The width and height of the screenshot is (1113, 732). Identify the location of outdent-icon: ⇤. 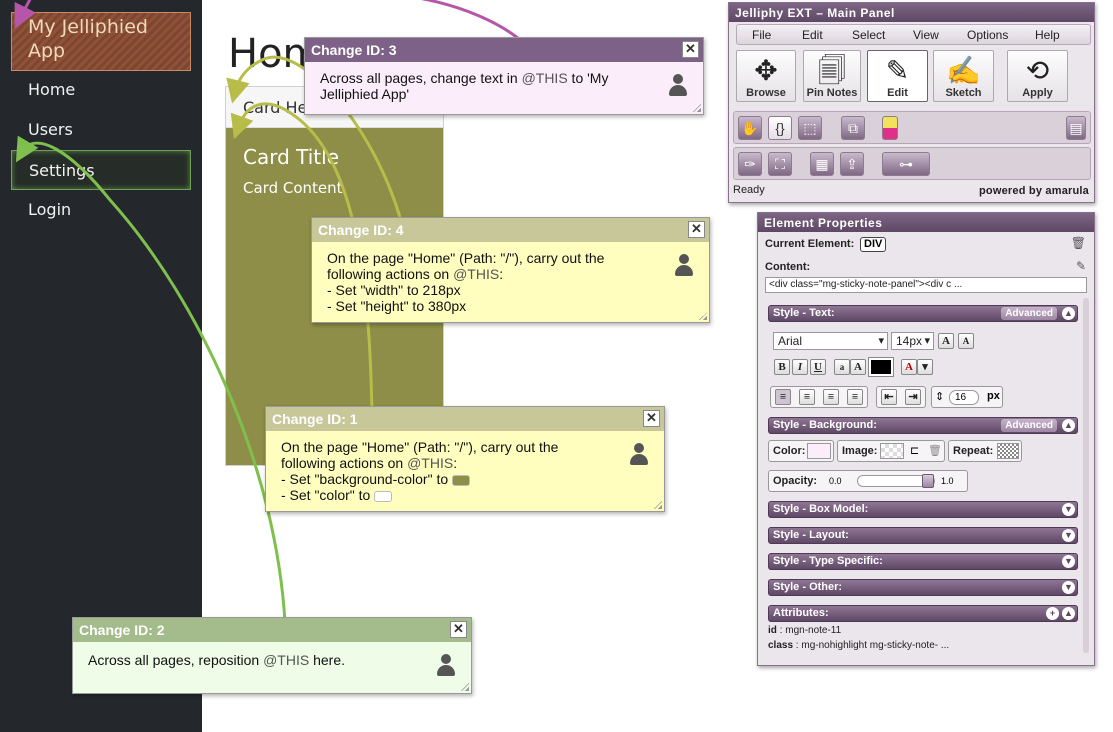
(889, 397).